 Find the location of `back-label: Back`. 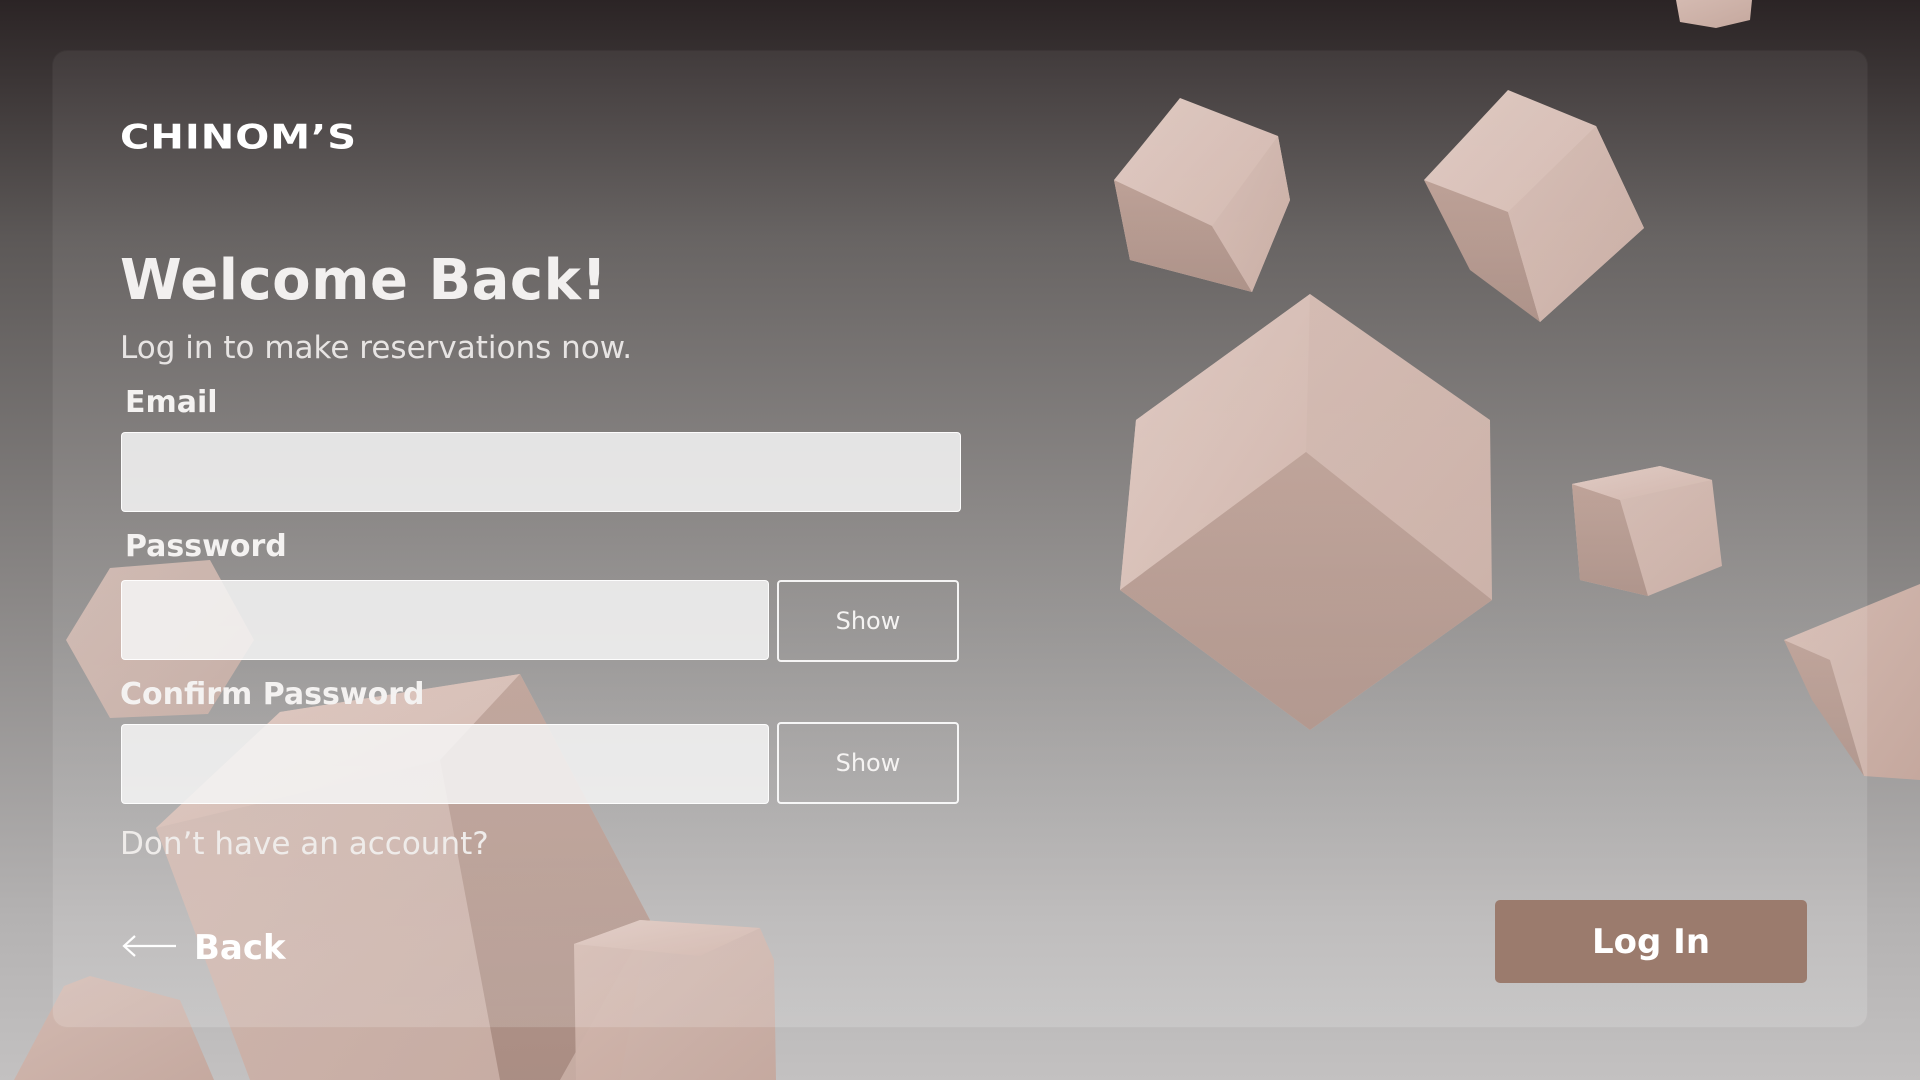

back-label: Back is located at coordinates (240, 948).